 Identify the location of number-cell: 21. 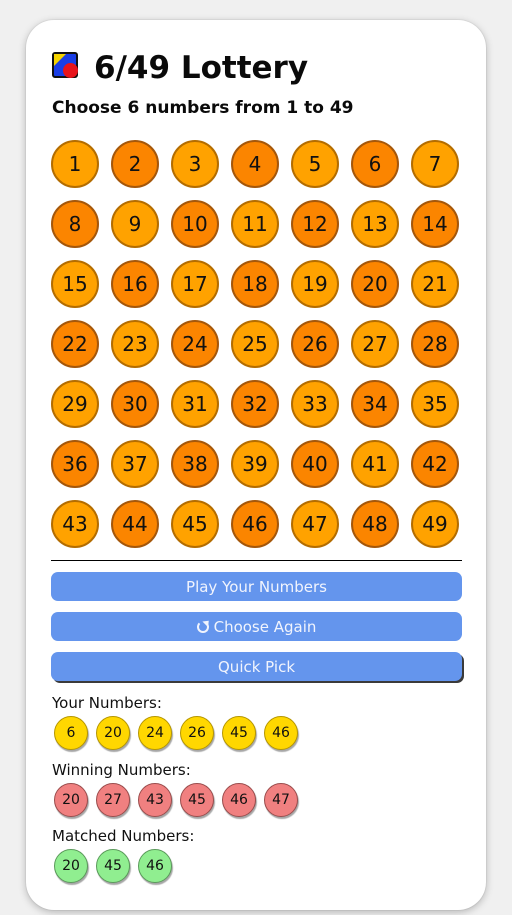
(440, 289).